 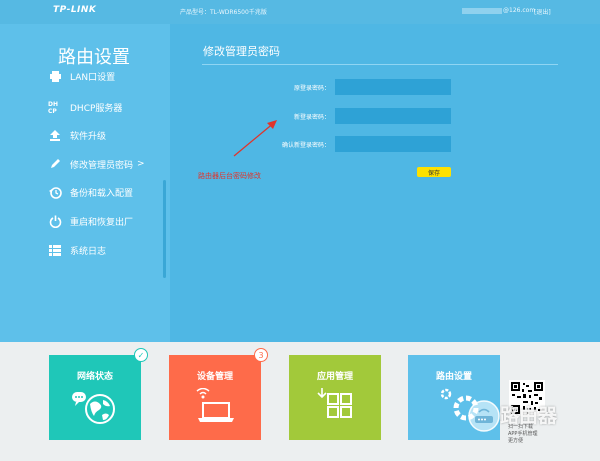 I want to click on tile-label: 应用管理, so click(x=334, y=377).